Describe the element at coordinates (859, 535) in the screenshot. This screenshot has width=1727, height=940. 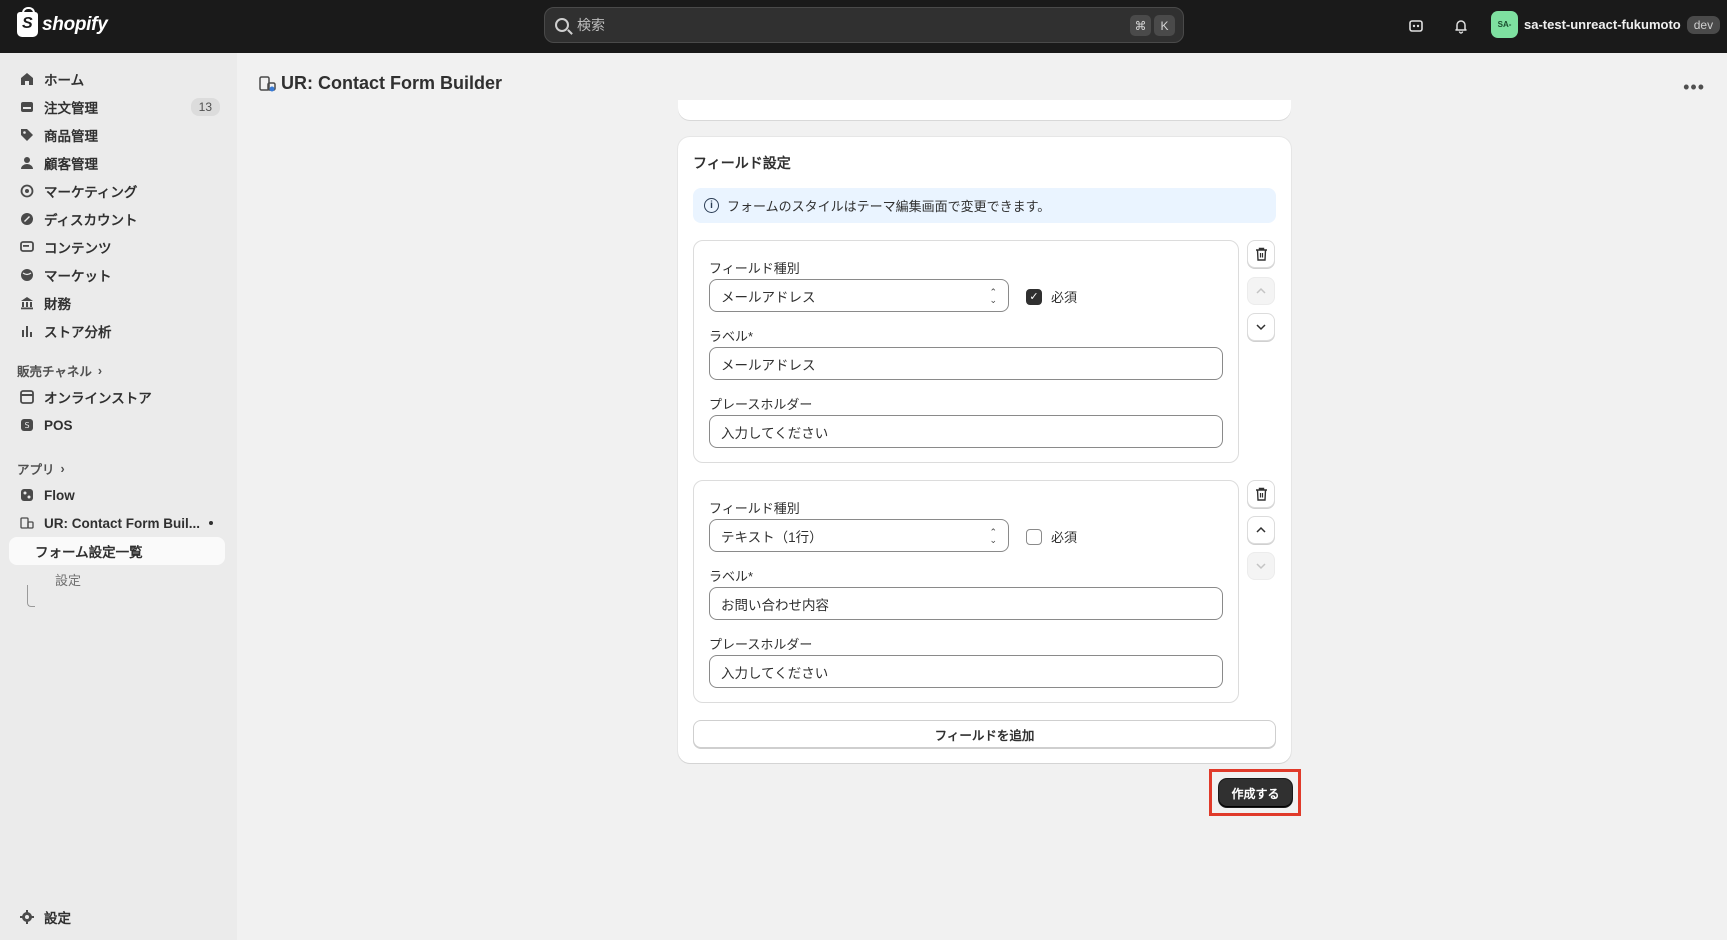
I see `field-type-select: テキスト（1行） ⌃ ⌄` at that location.